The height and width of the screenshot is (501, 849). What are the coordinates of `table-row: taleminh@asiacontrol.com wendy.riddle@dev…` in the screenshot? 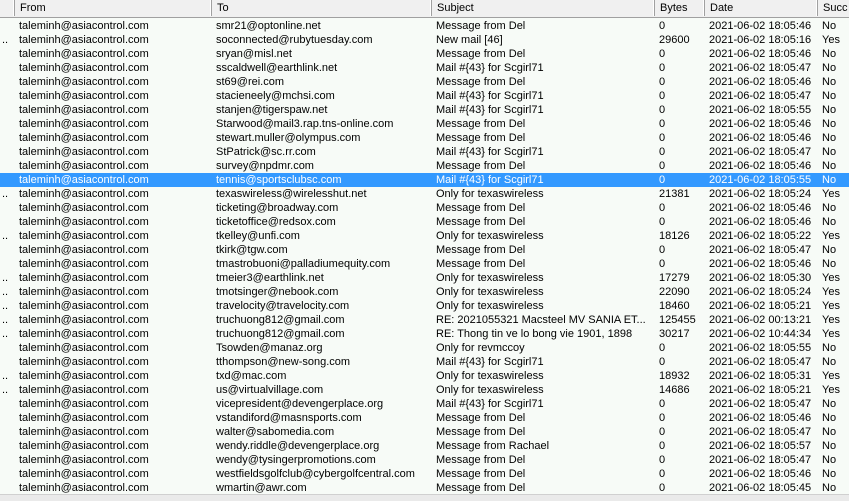 It's located at (424, 446).